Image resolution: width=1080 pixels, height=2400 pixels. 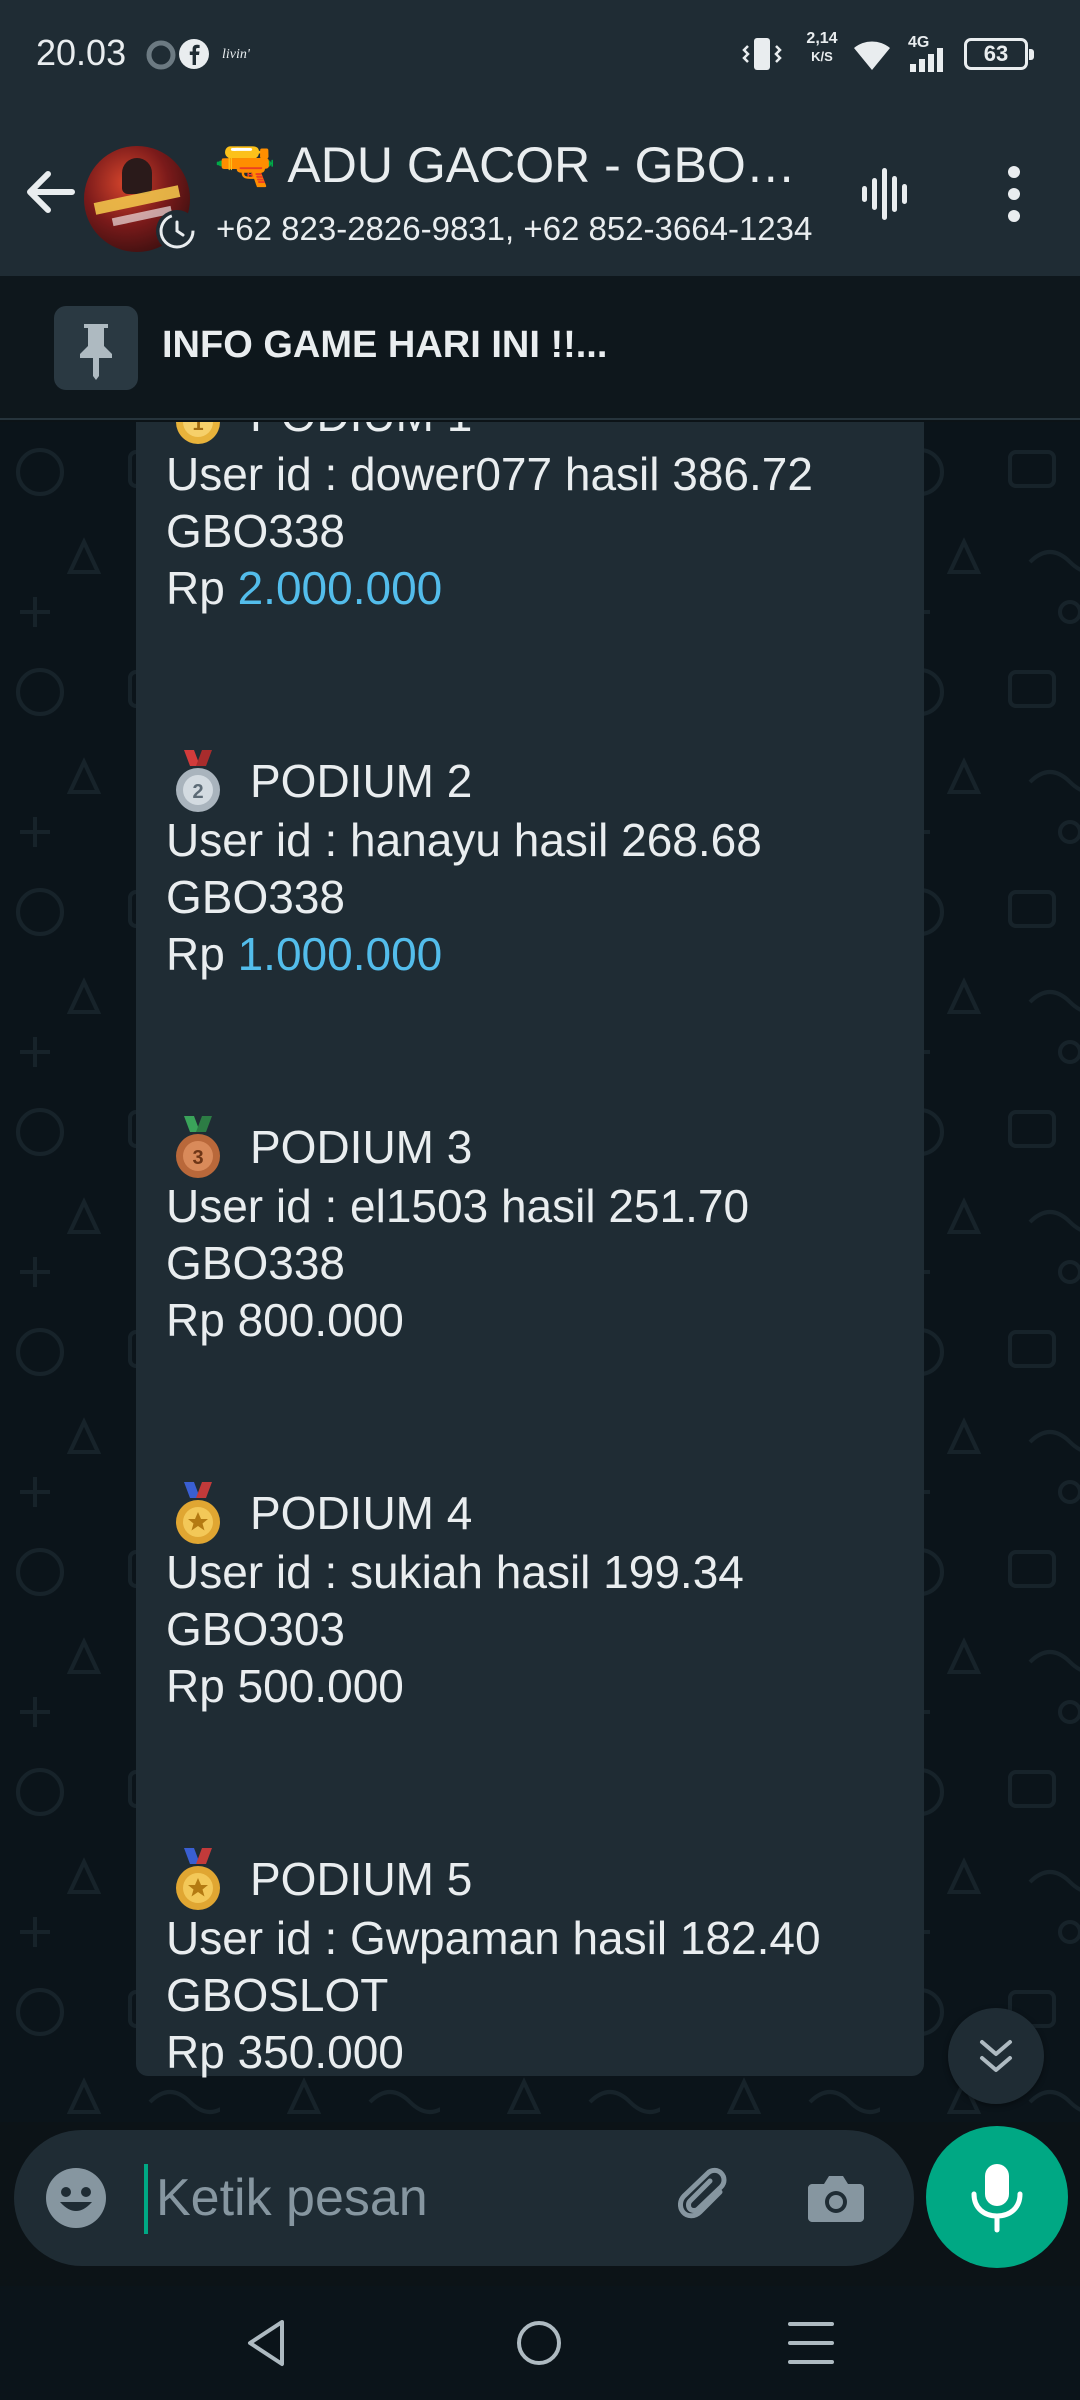 I want to click on podium-prize: Rp 800.000, so click(x=457, y=1320).